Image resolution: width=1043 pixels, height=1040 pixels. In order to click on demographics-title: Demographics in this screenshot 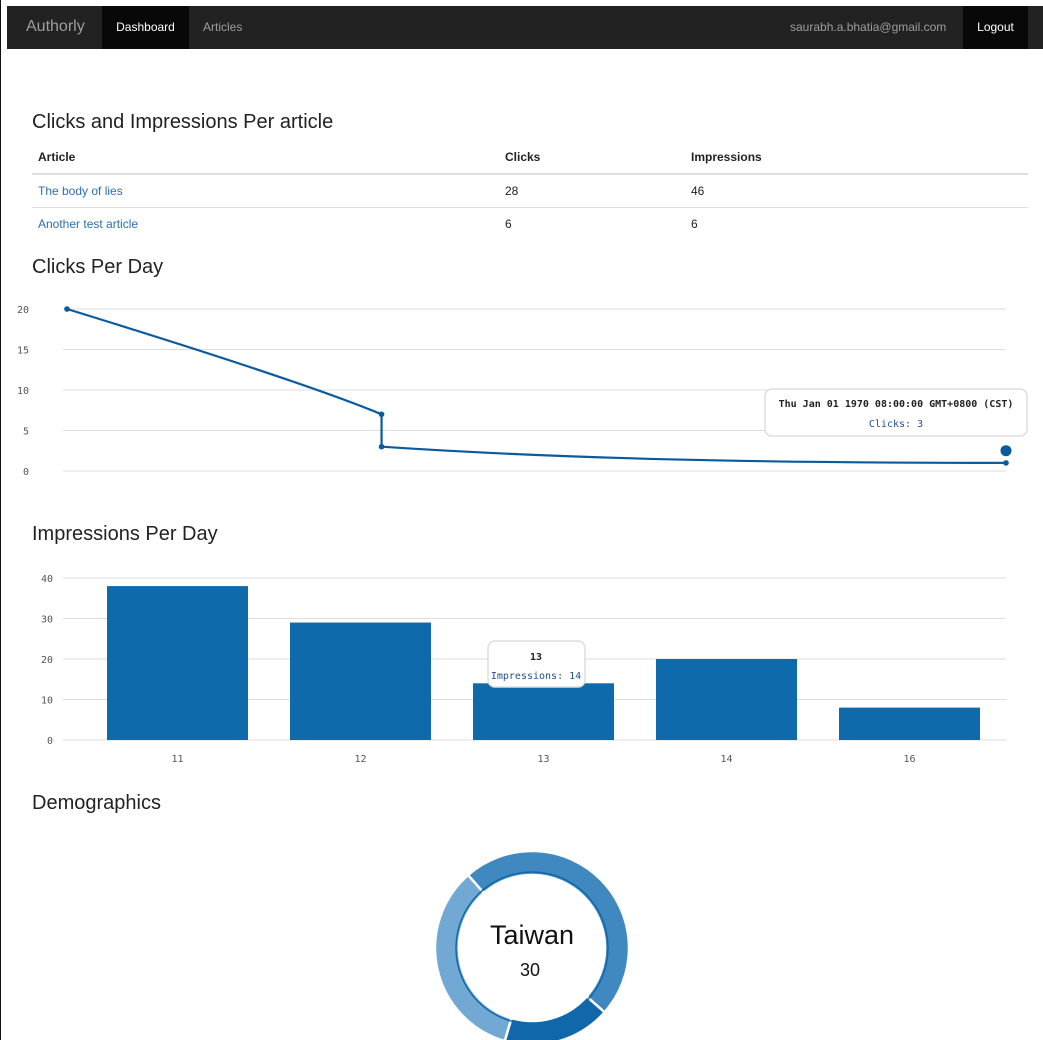, I will do `click(96, 803)`.